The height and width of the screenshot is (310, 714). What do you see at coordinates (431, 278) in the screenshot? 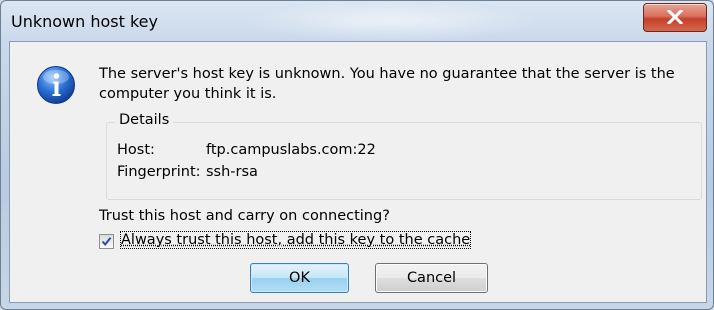
I see `cancel-button: Cancel` at bounding box center [431, 278].